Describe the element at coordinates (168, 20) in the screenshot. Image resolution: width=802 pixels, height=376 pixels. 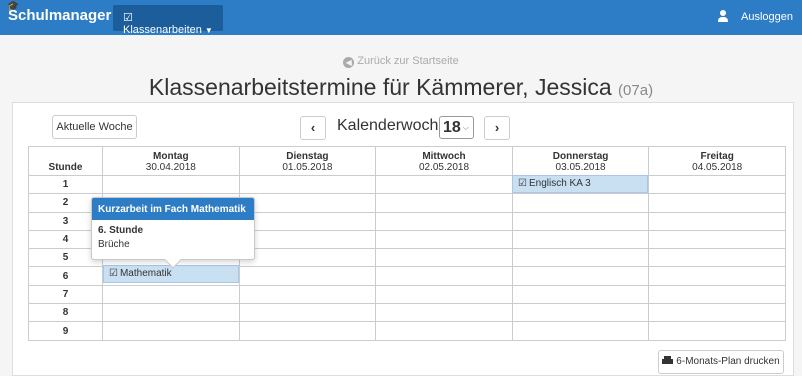
I see `klassenarbeiten-menu: ☑Klassenarbeiten ▼` at that location.